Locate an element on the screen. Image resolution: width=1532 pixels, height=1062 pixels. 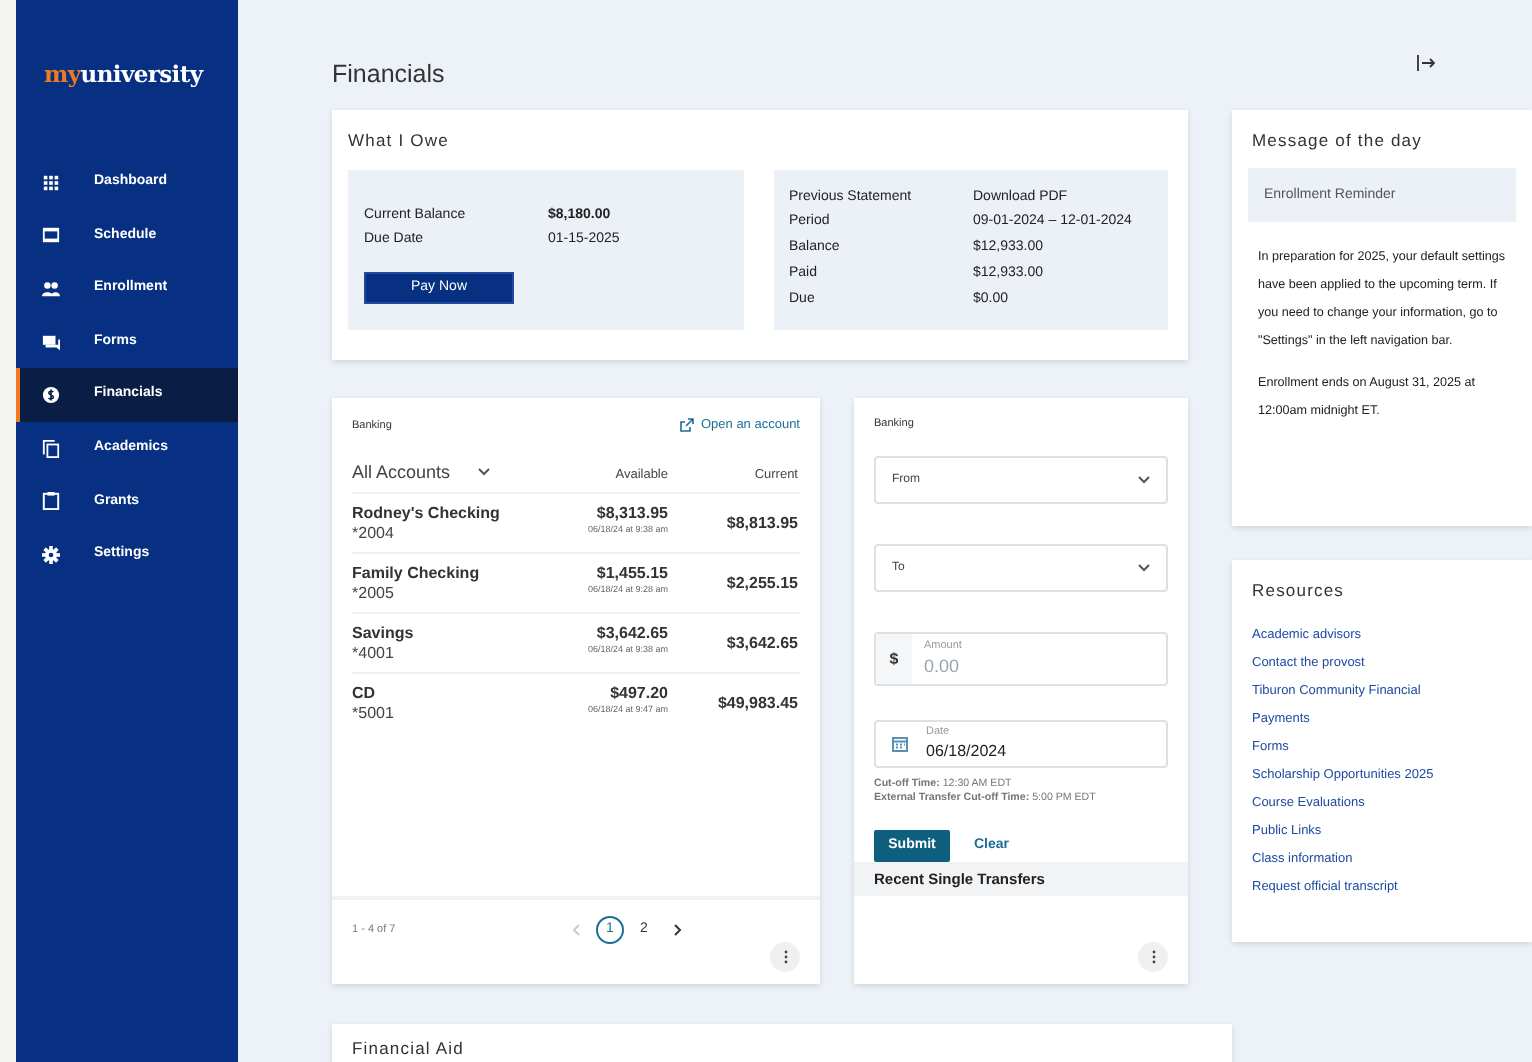
caret-icon is located at coordinates (484, 472).